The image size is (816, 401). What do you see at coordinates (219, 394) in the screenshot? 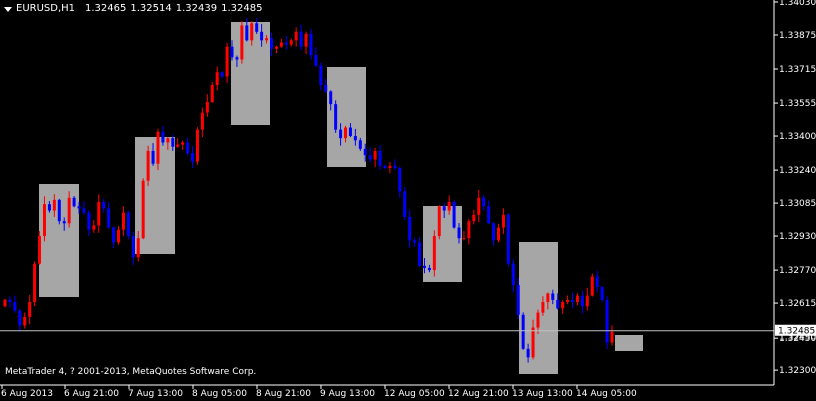
I see `time-tick-label: 8 Aug 05:00` at bounding box center [219, 394].